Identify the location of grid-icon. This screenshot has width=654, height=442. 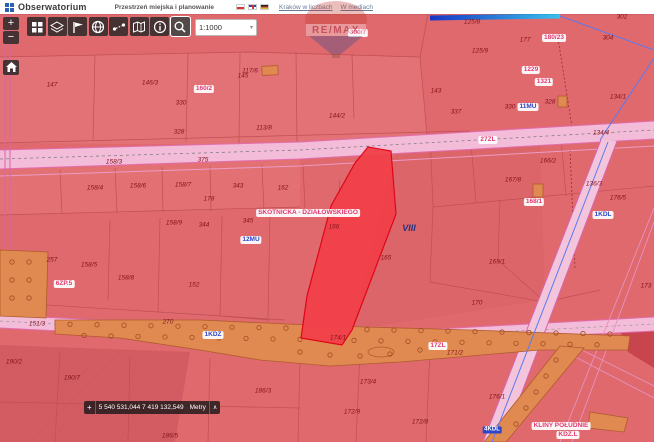
(36, 26).